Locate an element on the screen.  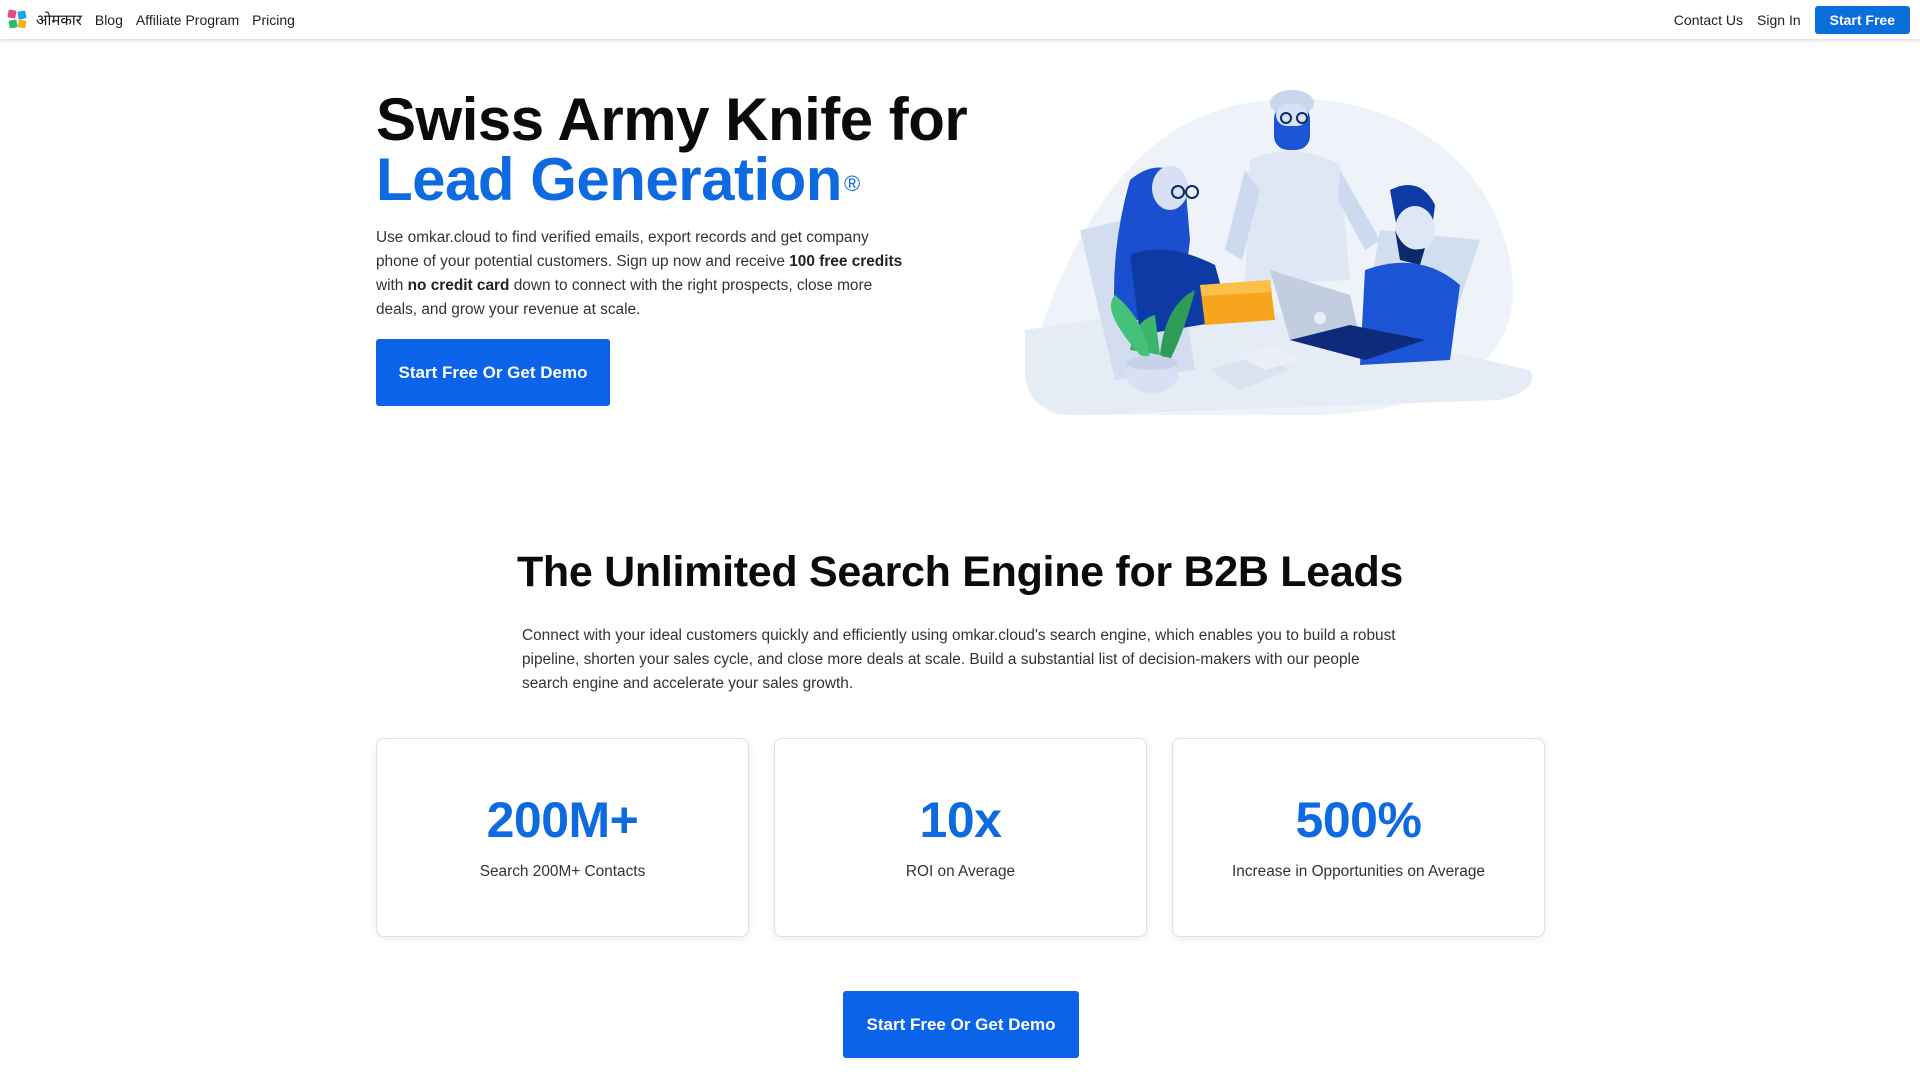
stat-label: Increase in Opportunities on Average is located at coordinates (1358, 871).